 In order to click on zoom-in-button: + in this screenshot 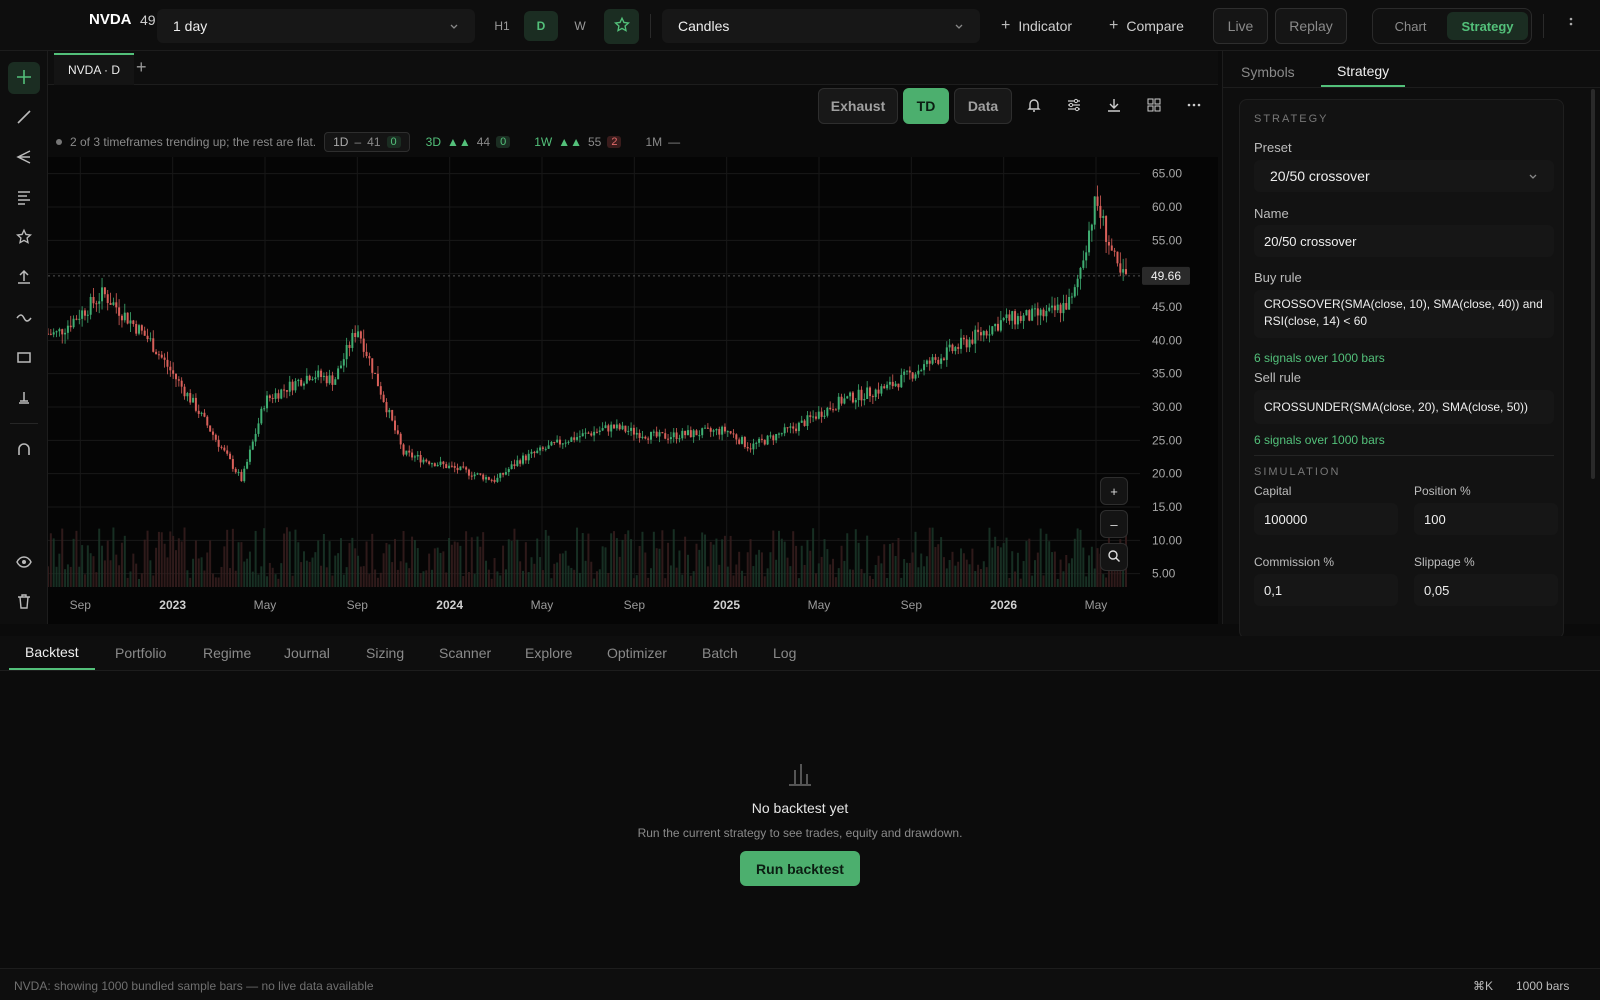, I will do `click(1114, 491)`.